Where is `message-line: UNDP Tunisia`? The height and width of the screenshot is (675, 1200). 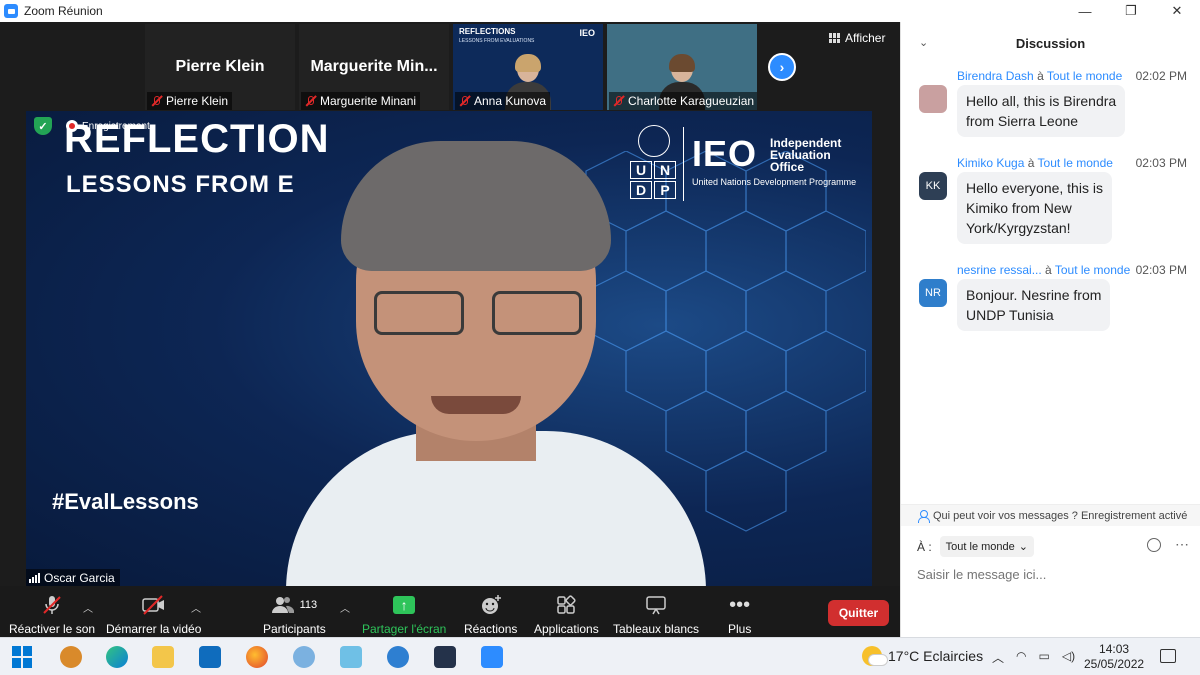 message-line: UNDP Tunisia is located at coordinates (1010, 315).